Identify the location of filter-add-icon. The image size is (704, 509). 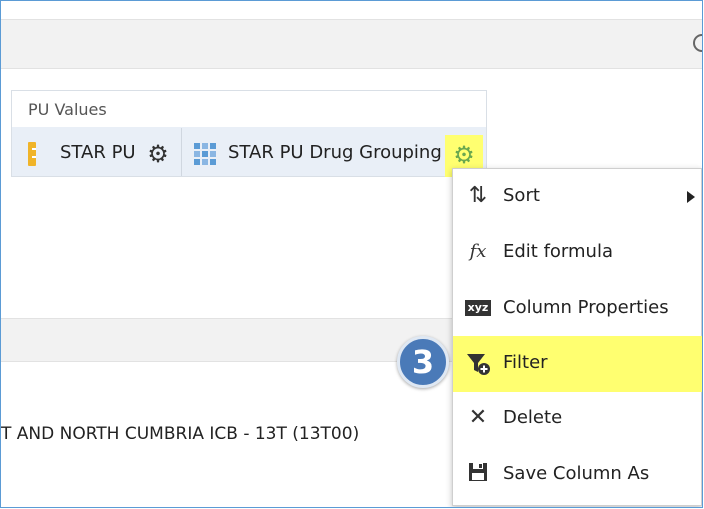
(478, 363).